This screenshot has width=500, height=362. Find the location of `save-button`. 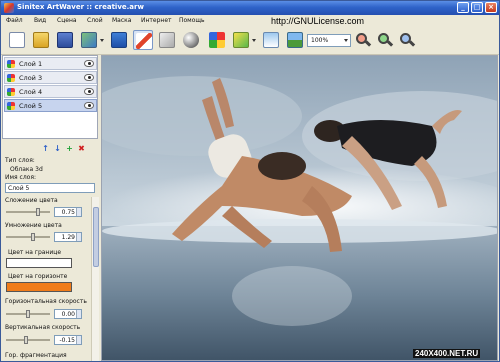

save-button is located at coordinates (65, 40).